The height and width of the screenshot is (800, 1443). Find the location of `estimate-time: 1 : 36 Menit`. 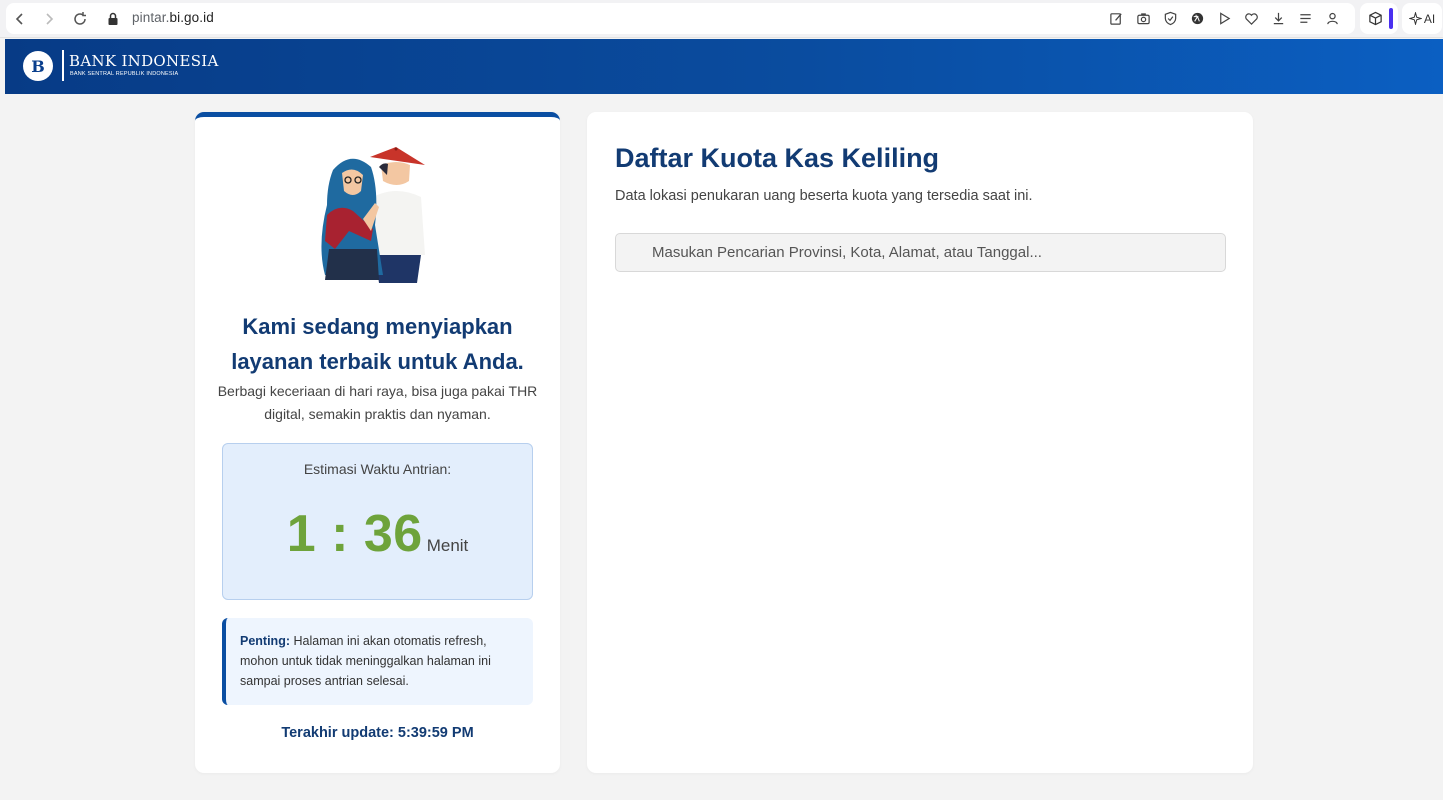

estimate-time: 1 : 36 Menit is located at coordinates (377, 534).